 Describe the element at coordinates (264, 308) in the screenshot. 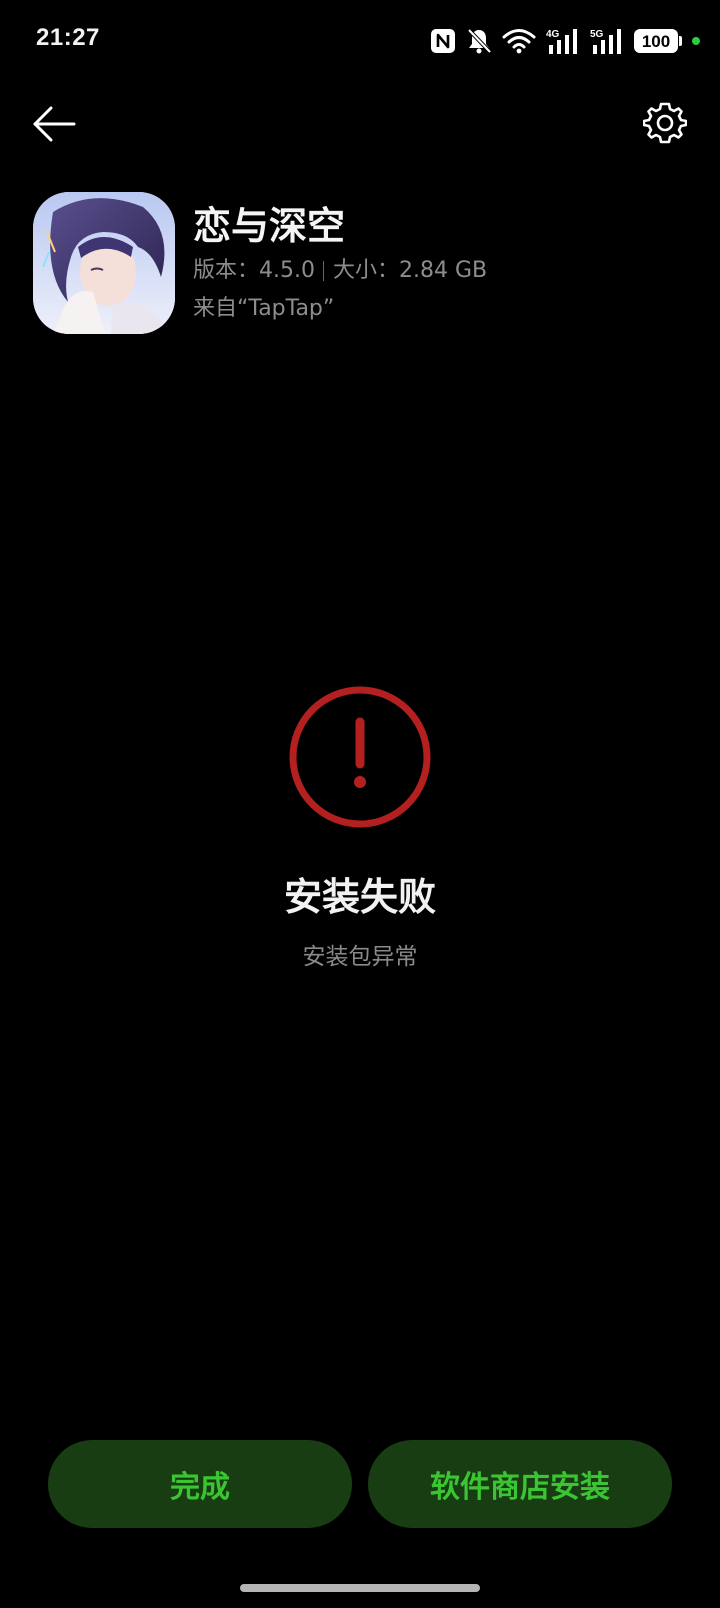

I see `app-source: 来自“TapTap”` at that location.